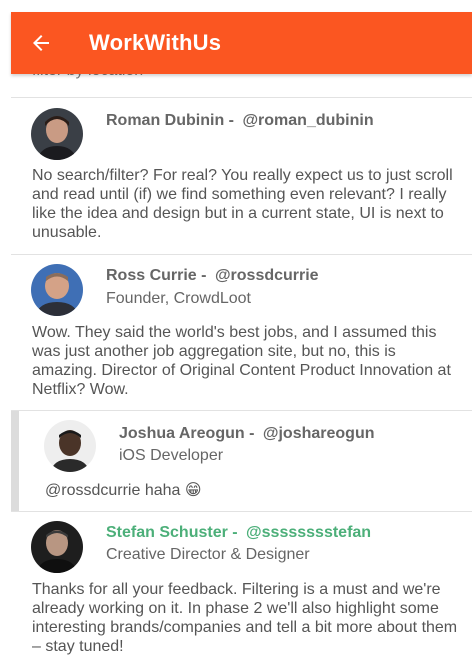 The height and width of the screenshot is (657, 472). I want to click on author-handle: @roman_dubinin, so click(307, 120).